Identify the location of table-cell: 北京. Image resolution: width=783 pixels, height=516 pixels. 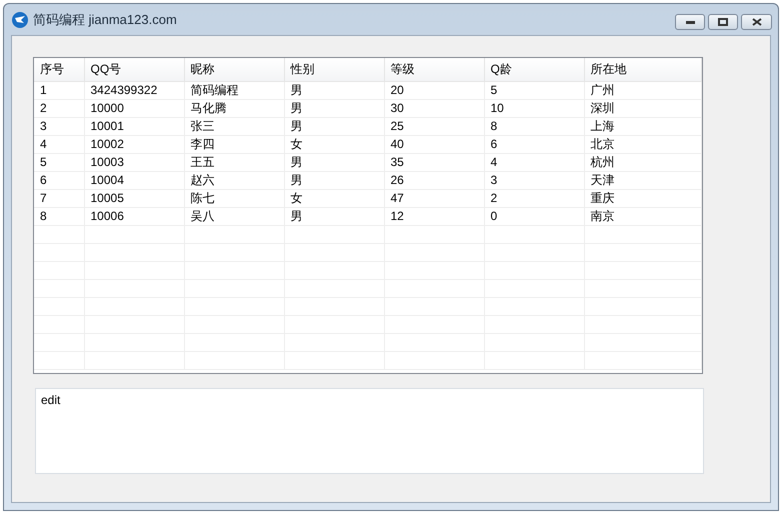
(642, 144).